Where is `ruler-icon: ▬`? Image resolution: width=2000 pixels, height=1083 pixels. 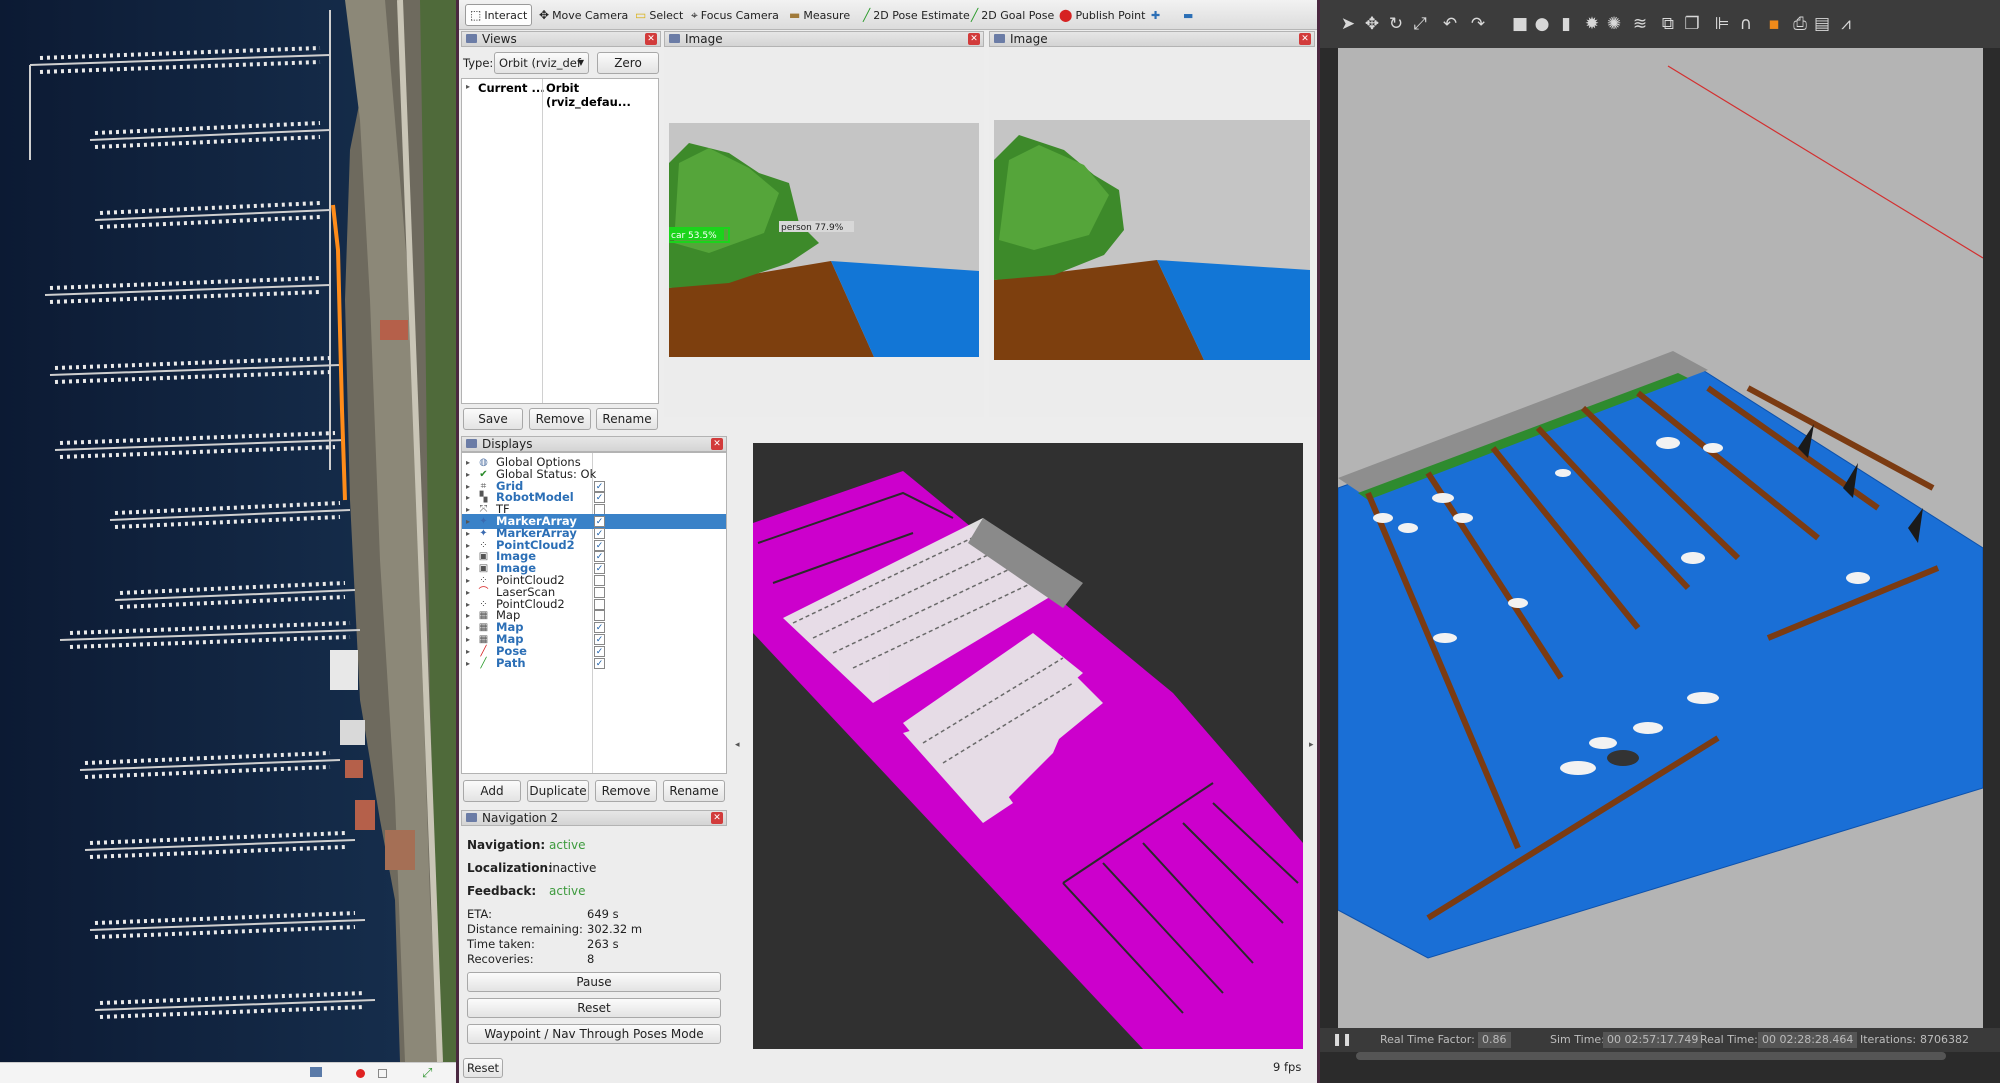 ruler-icon: ▬ is located at coordinates (795, 15).